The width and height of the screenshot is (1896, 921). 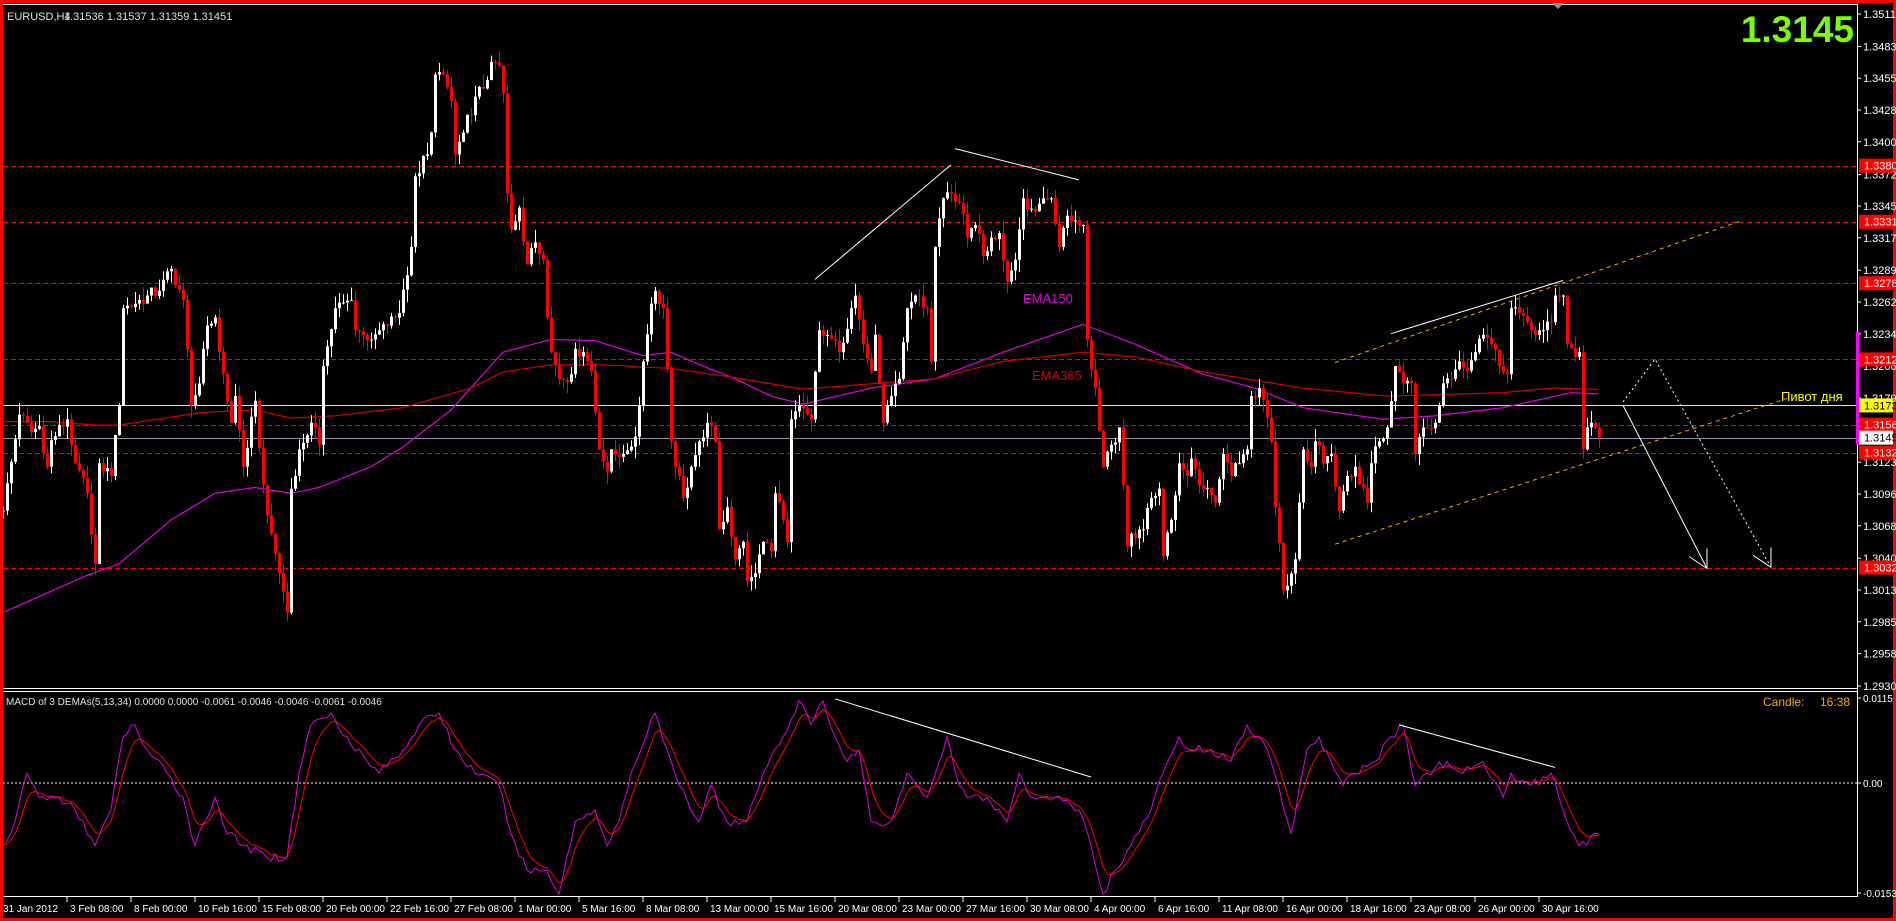 I want to click on price-tick-label: 1.33454, so click(x=1879, y=207).